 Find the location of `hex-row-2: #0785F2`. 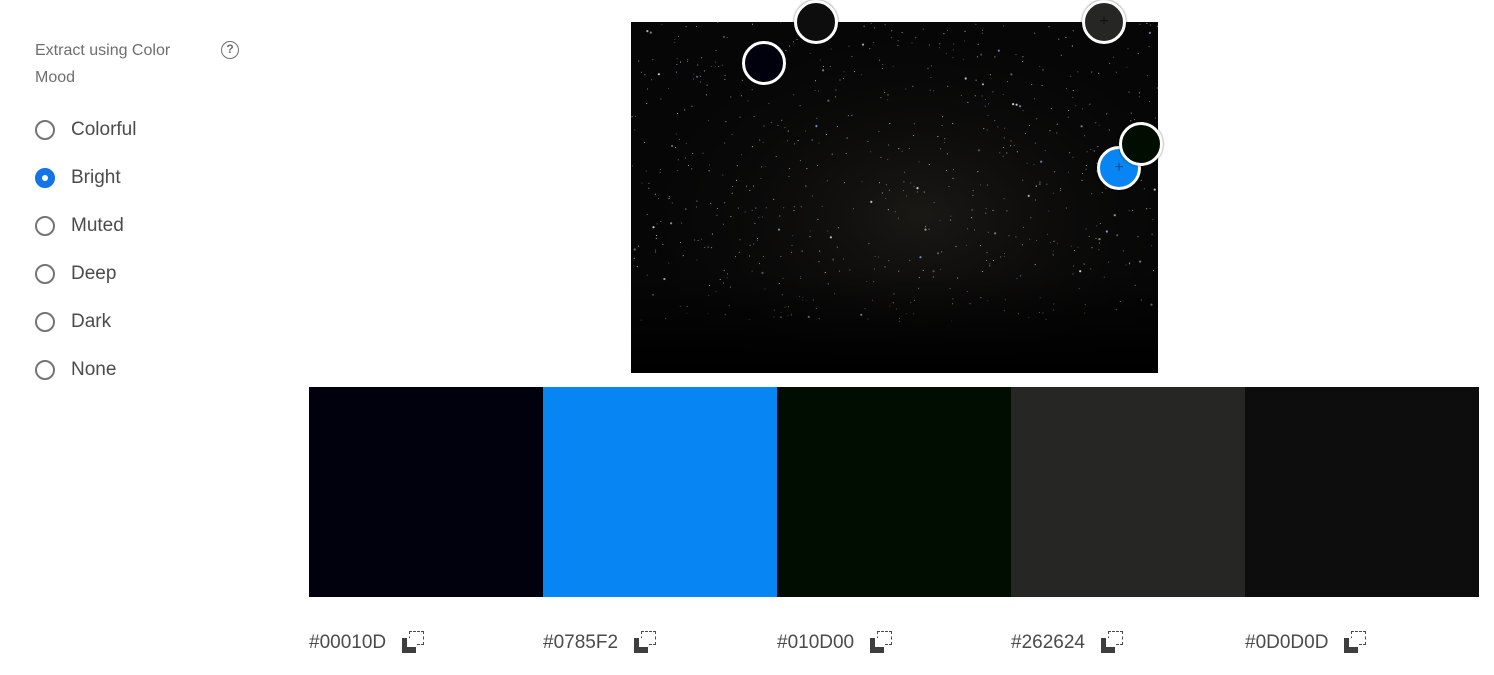

hex-row-2: #0785F2 is located at coordinates (601, 643).